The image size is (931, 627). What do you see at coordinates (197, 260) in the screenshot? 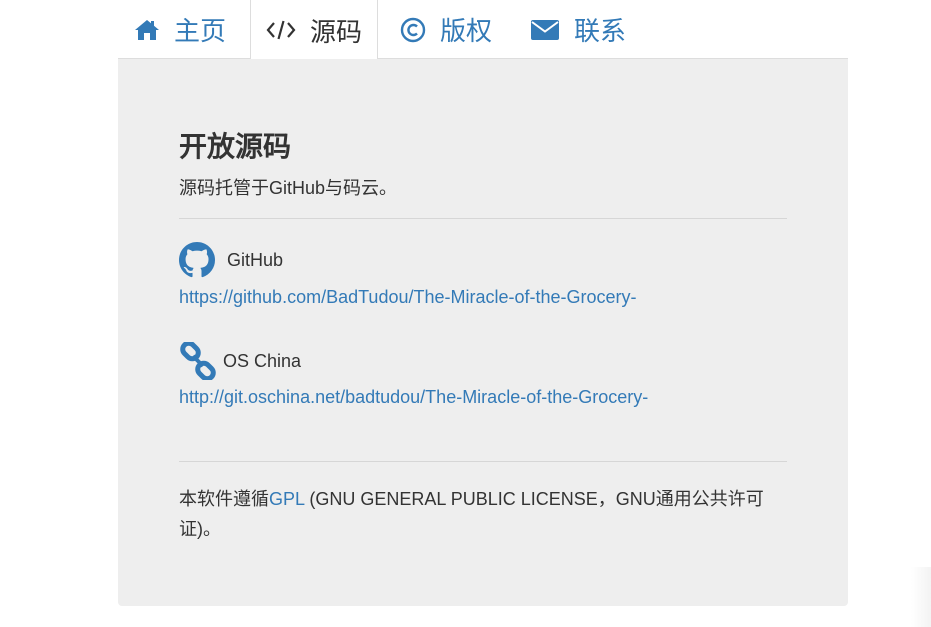
I see `github-icon` at bounding box center [197, 260].